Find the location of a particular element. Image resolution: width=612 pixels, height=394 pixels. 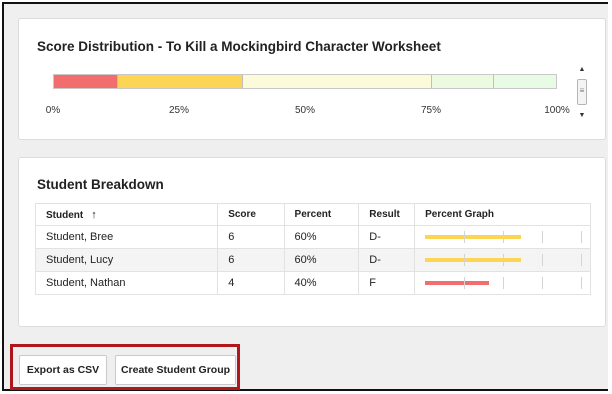

cell-result: F is located at coordinates (387, 283).